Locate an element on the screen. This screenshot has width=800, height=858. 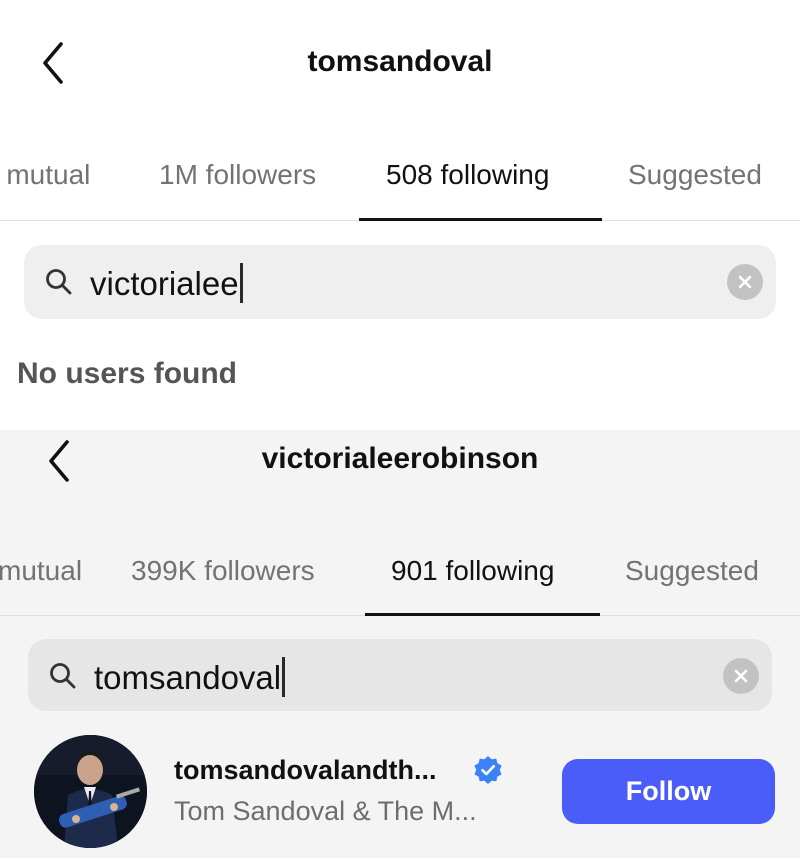
guitarist-photo is located at coordinates (90, 791).